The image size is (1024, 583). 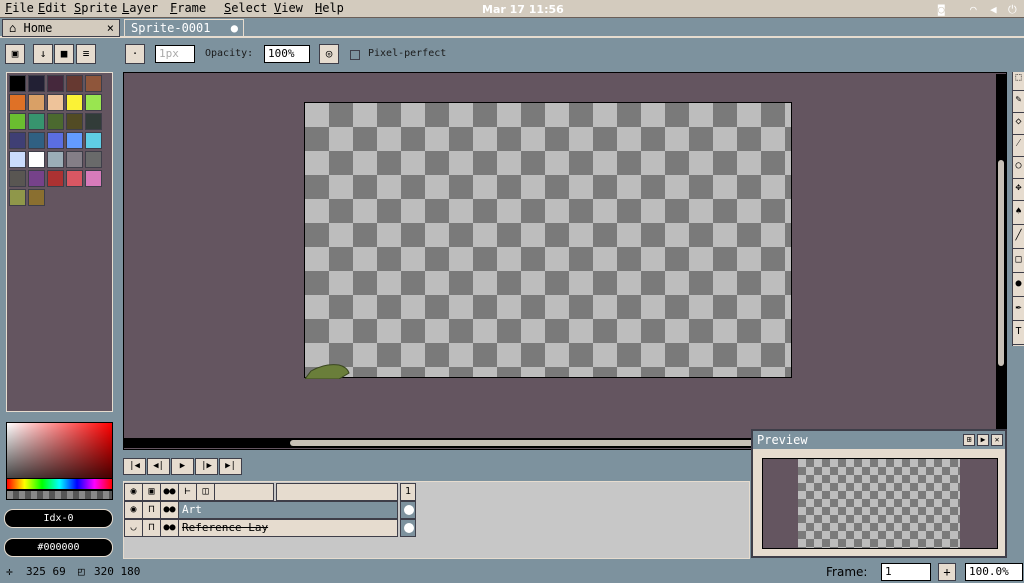 I want to click on power-icon: ⏻, so click(x=1012, y=10).